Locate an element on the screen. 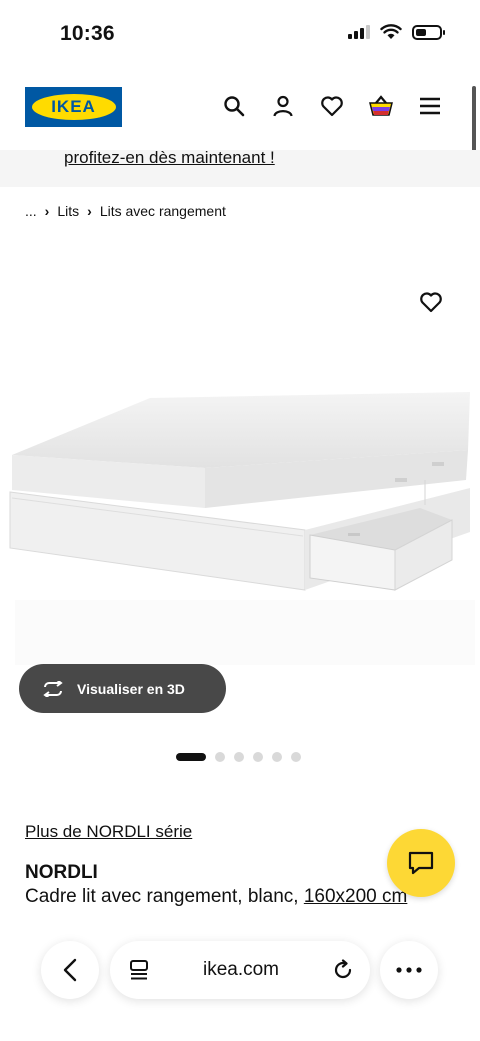  rotate-3d-icon is located at coordinates (53, 688).